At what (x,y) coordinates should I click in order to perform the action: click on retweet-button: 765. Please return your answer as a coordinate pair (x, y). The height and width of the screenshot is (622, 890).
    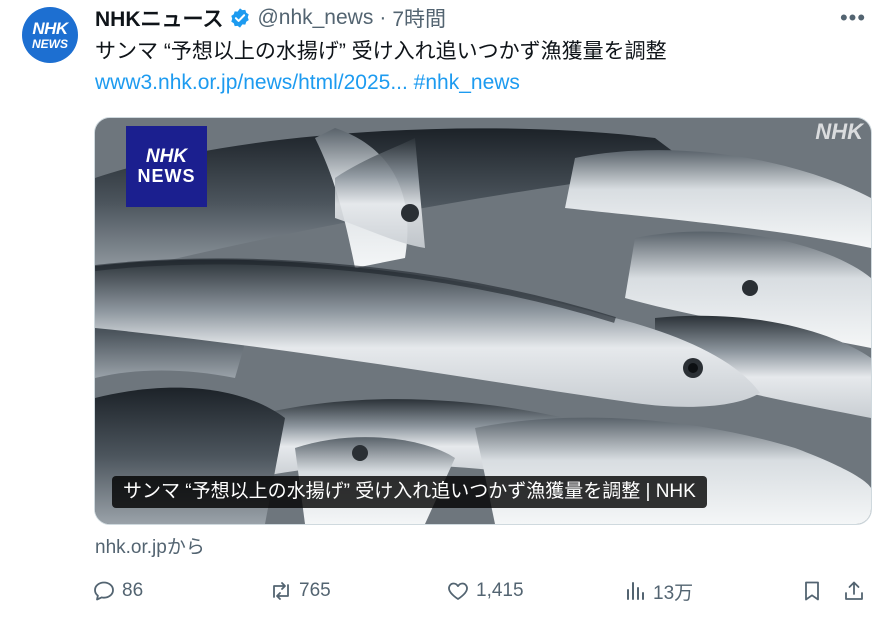
    Looking at the image, I should click on (300, 591).